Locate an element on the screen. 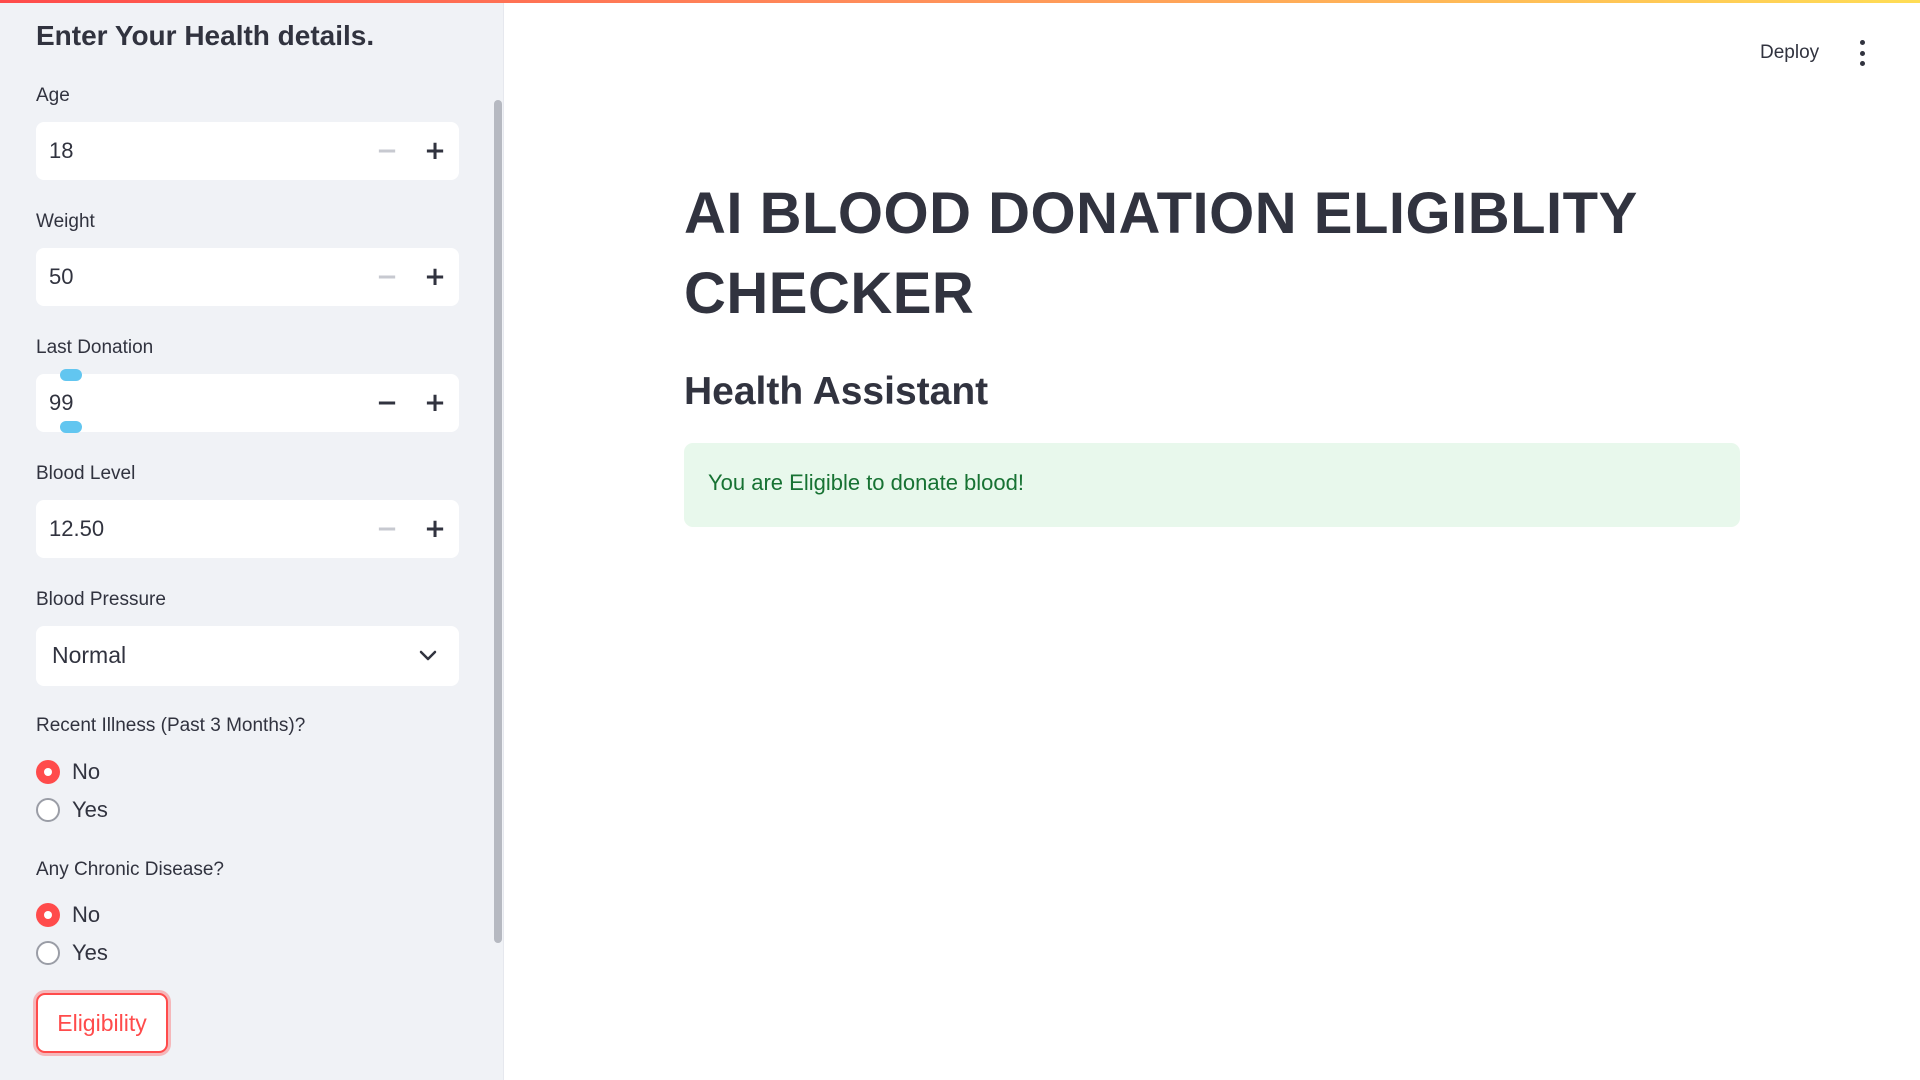 Image resolution: width=1920 pixels, height=1080 pixels. age-label: Age is located at coordinates (53, 95).